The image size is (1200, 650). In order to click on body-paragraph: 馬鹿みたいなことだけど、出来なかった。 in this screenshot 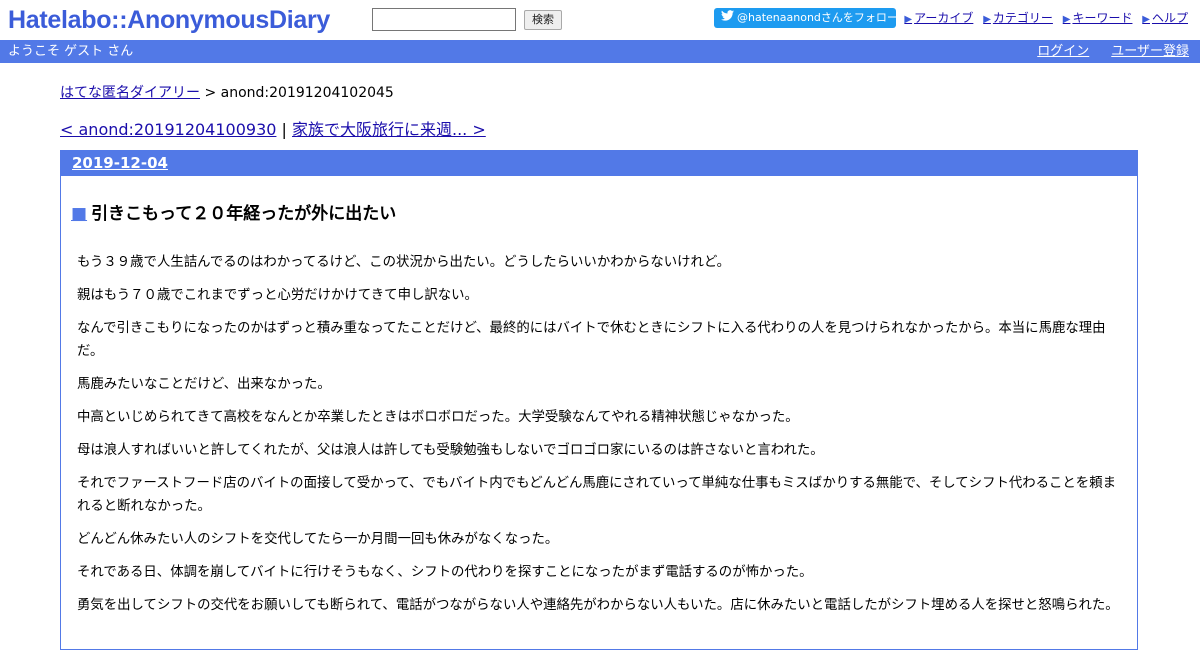, I will do `click(204, 384)`.